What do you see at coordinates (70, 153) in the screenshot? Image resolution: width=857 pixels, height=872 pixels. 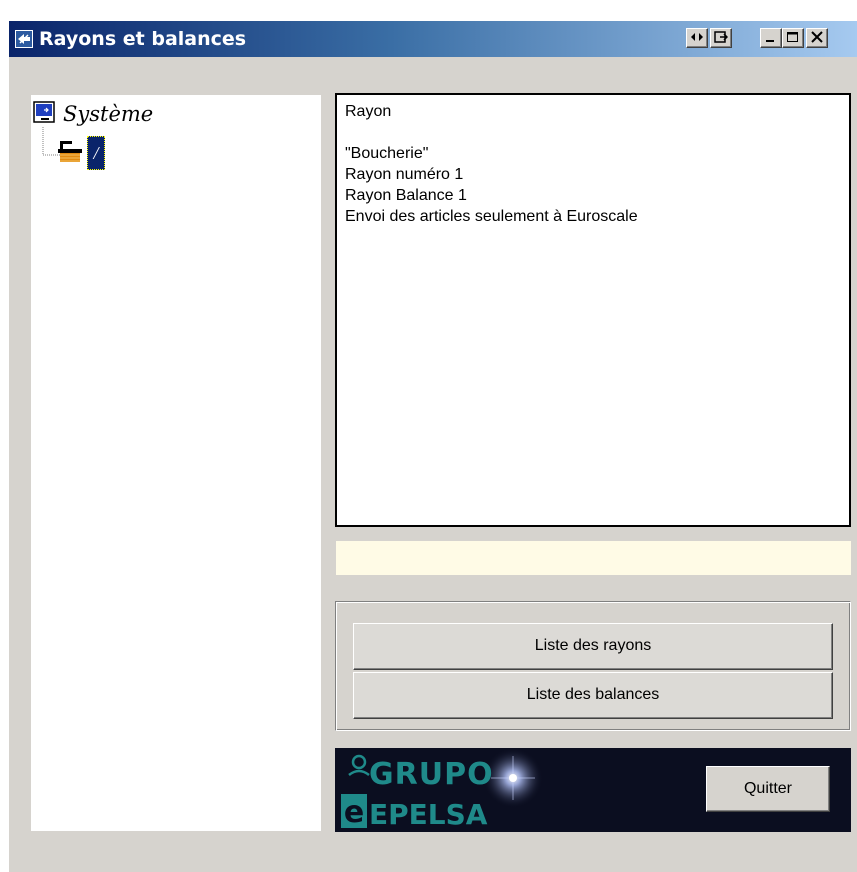 I see `scale-icon` at bounding box center [70, 153].